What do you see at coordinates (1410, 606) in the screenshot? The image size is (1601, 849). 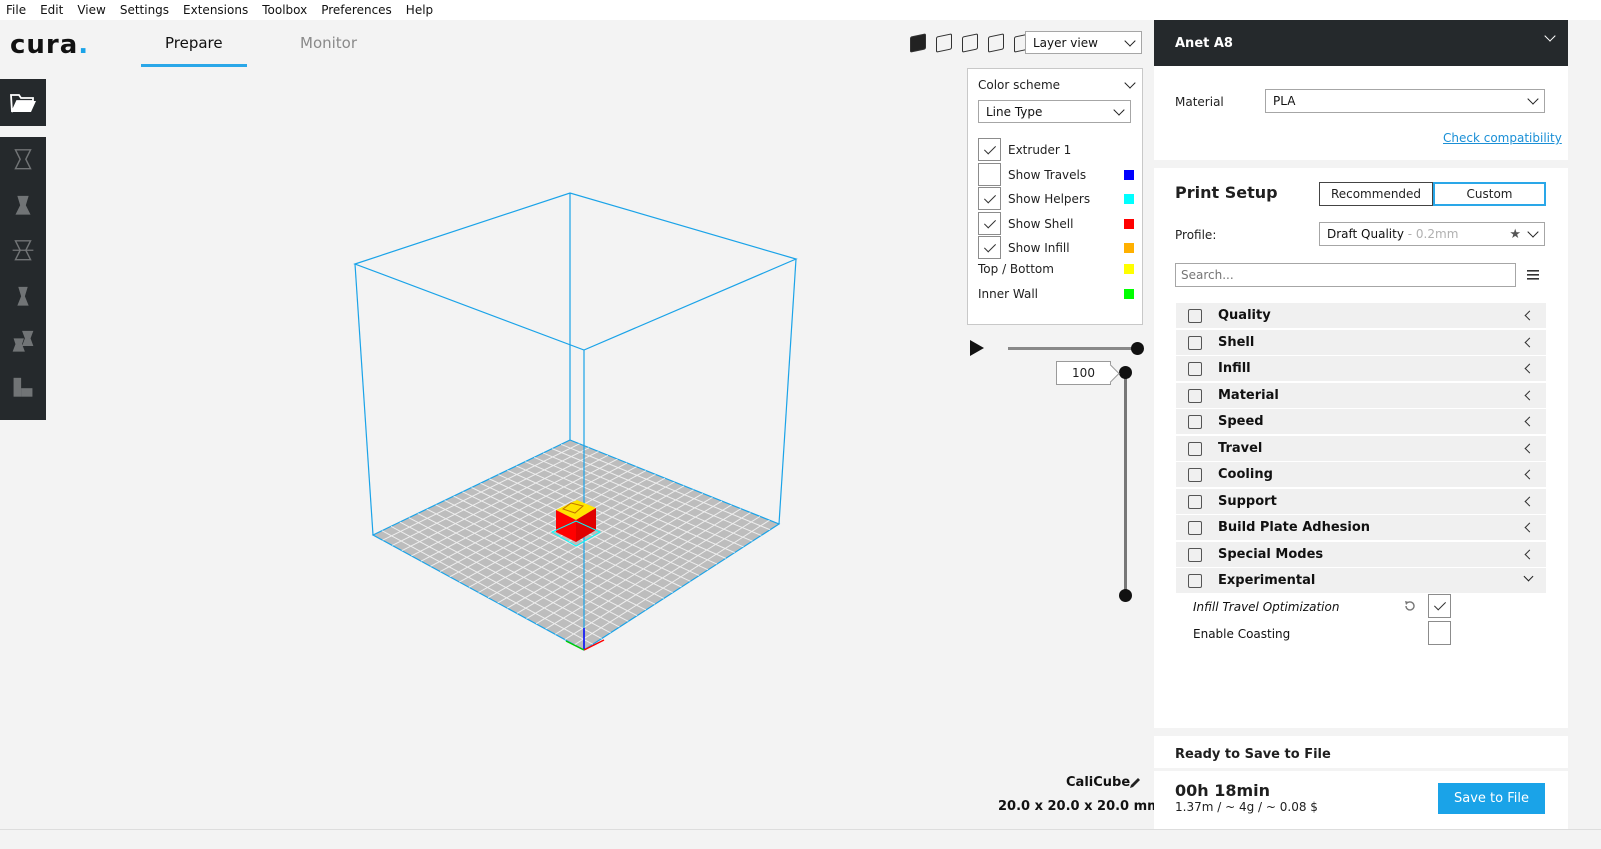 I see `reset-icon` at bounding box center [1410, 606].